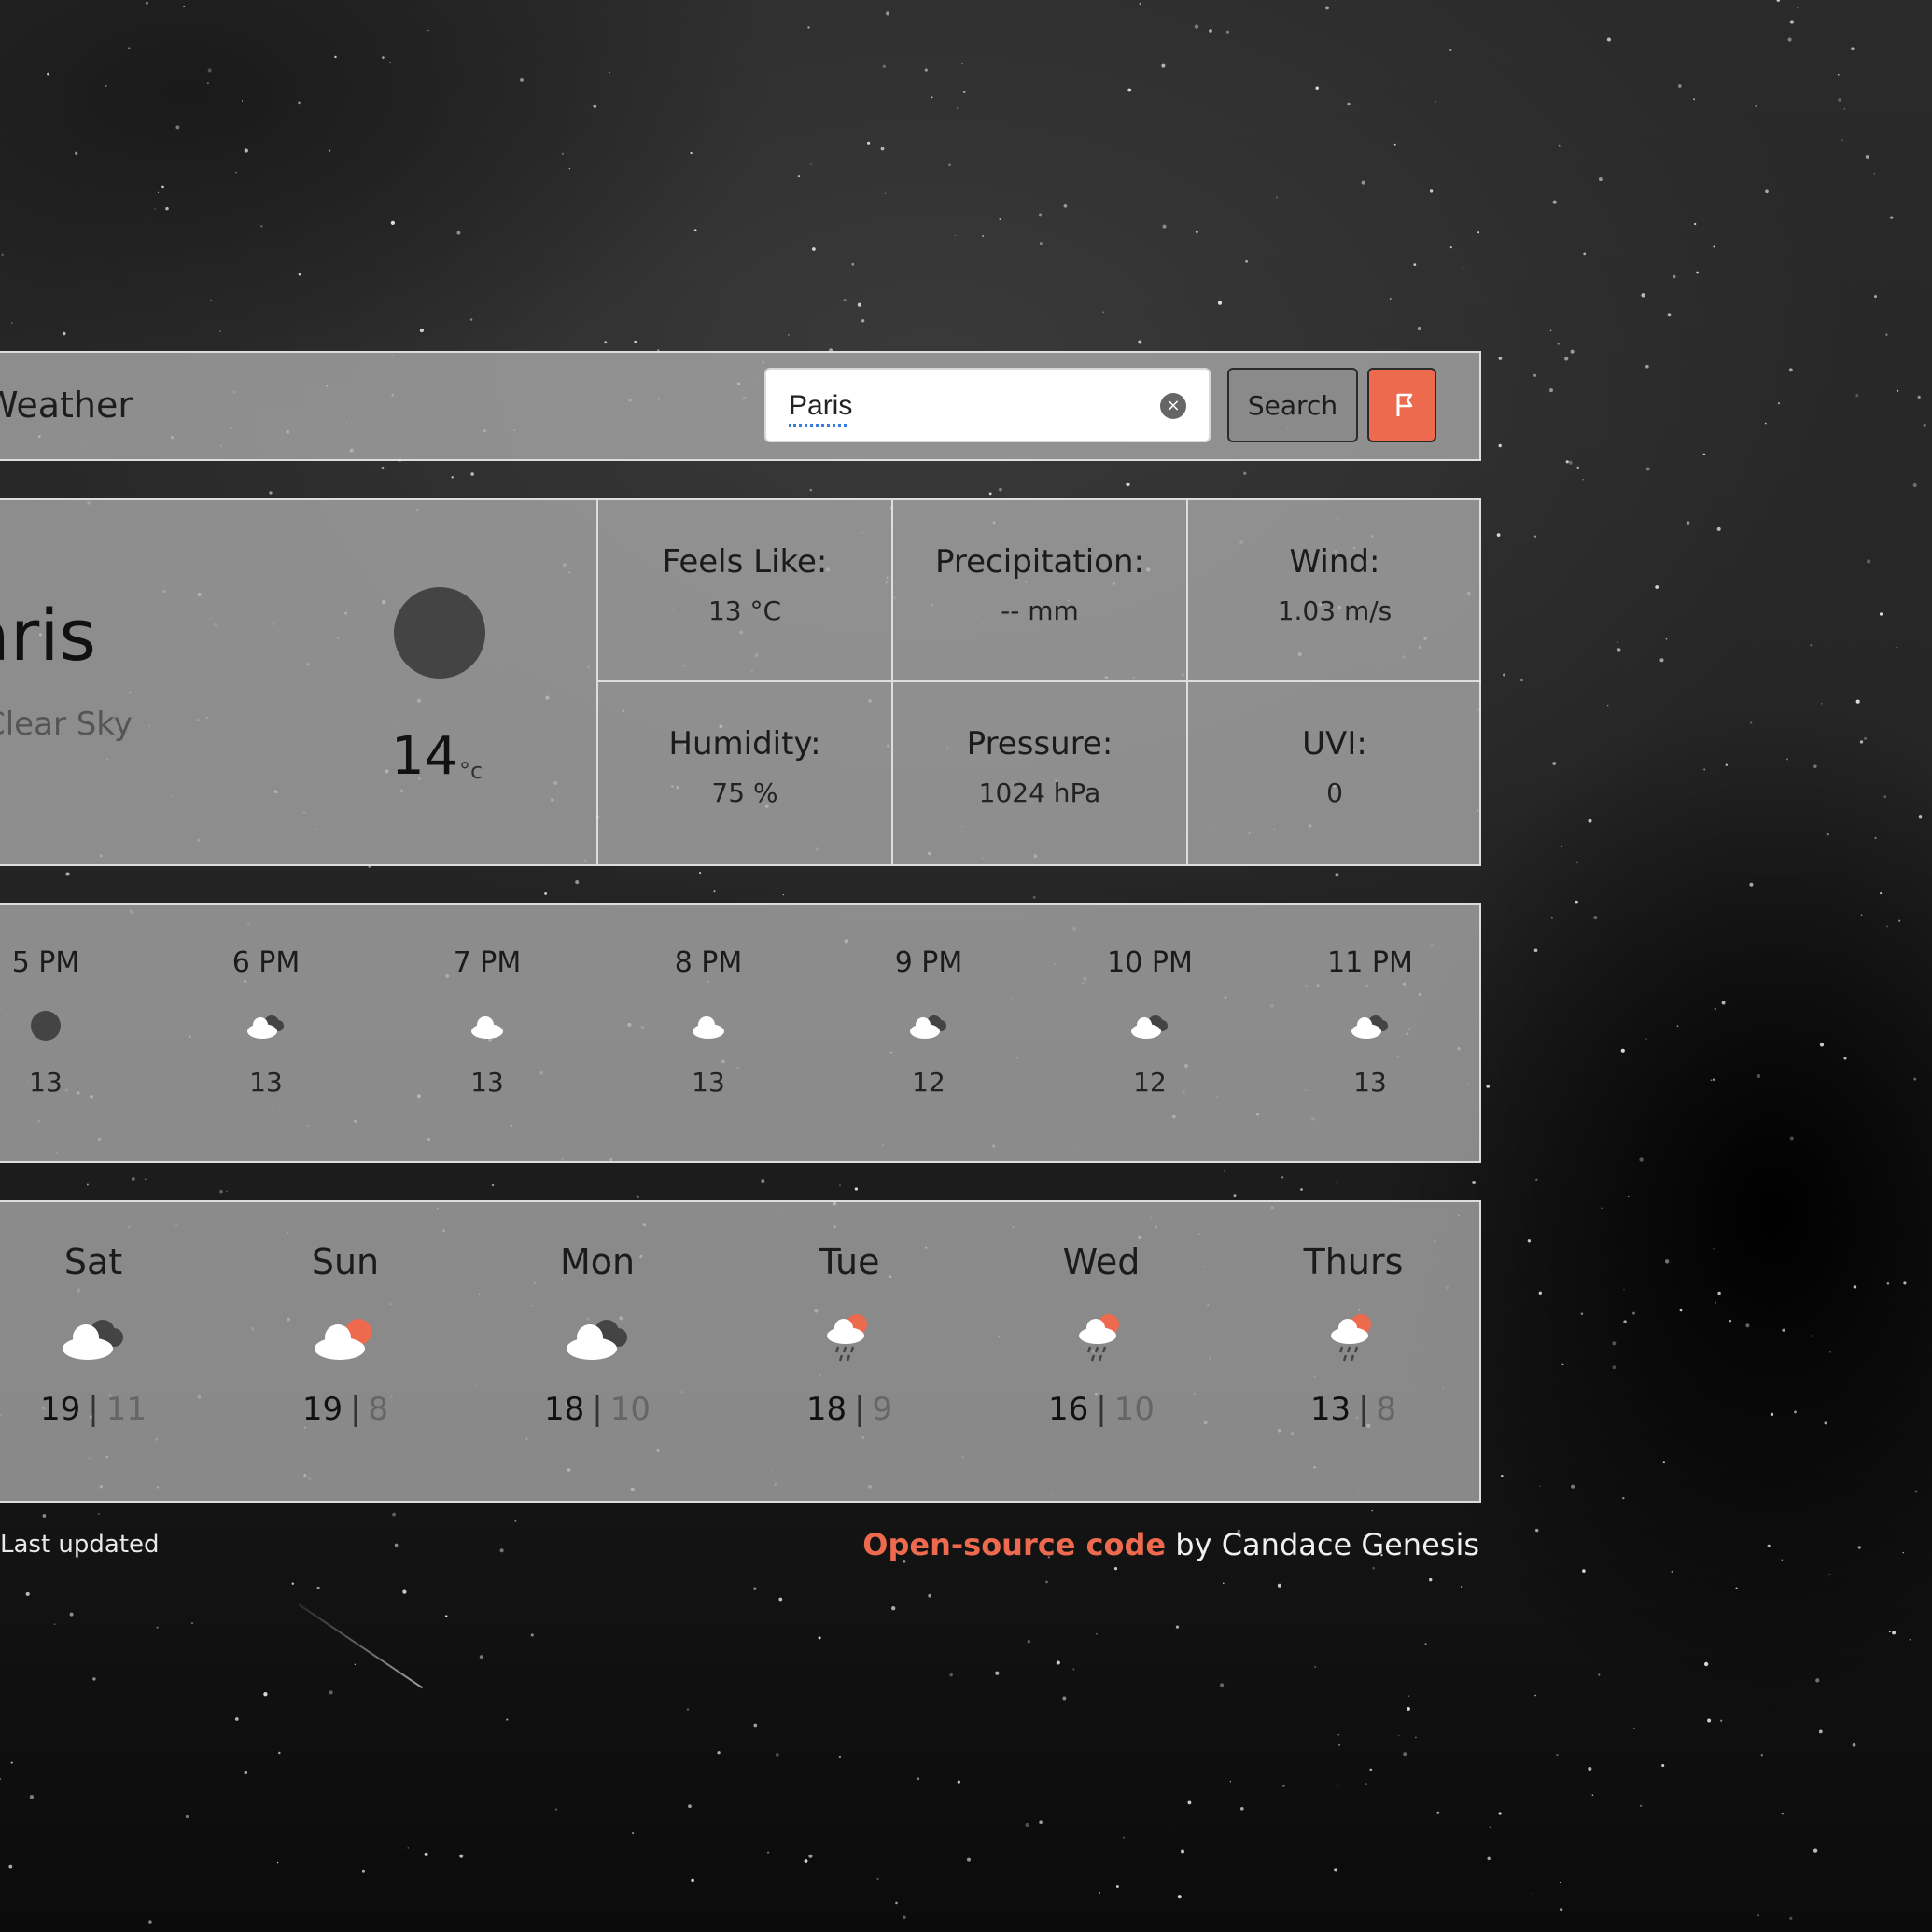 This screenshot has height=1932, width=1932. I want to click on daily-item: Sat 19 | 11, so click(93, 1315).